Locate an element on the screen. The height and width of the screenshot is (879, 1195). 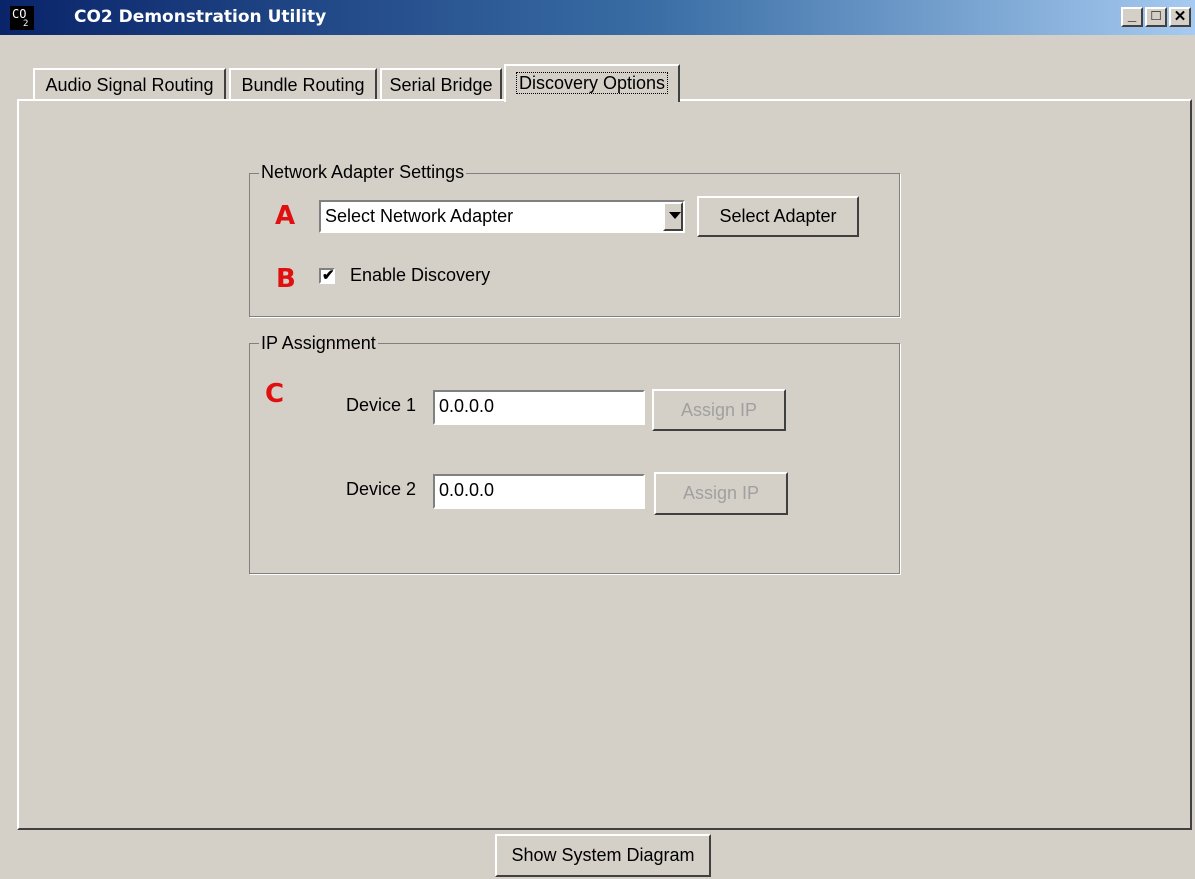
device-1-label: Device 1 is located at coordinates (381, 405).